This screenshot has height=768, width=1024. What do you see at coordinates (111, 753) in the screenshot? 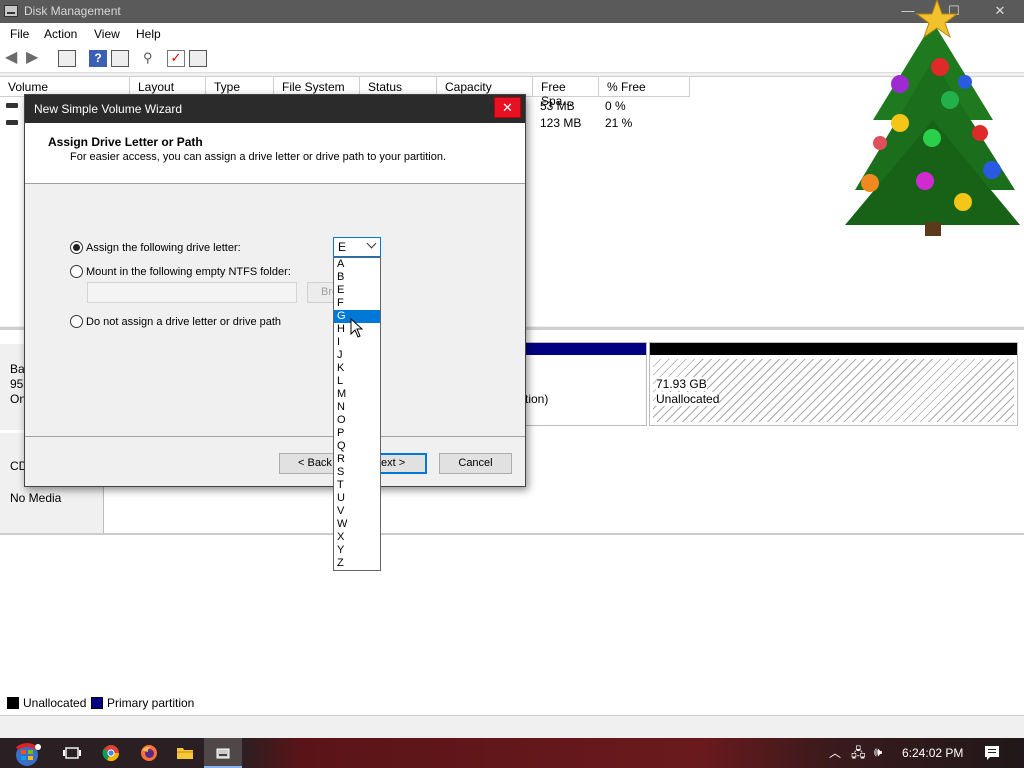
I see `chrome-icon` at bounding box center [111, 753].